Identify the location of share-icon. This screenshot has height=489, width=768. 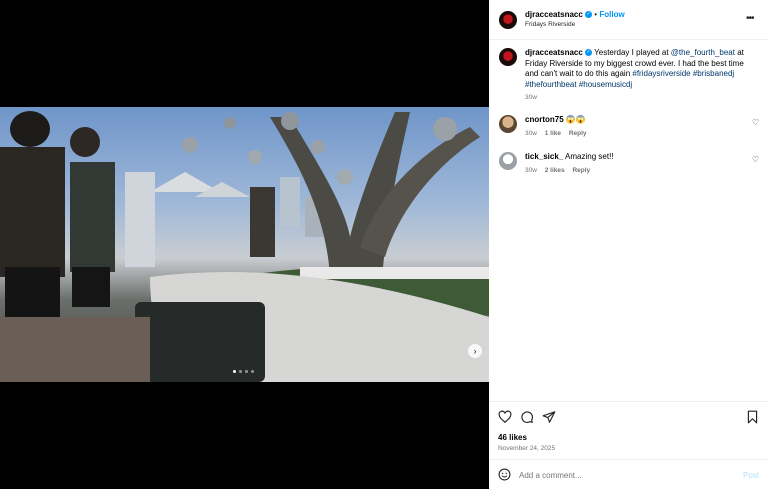
(549, 417).